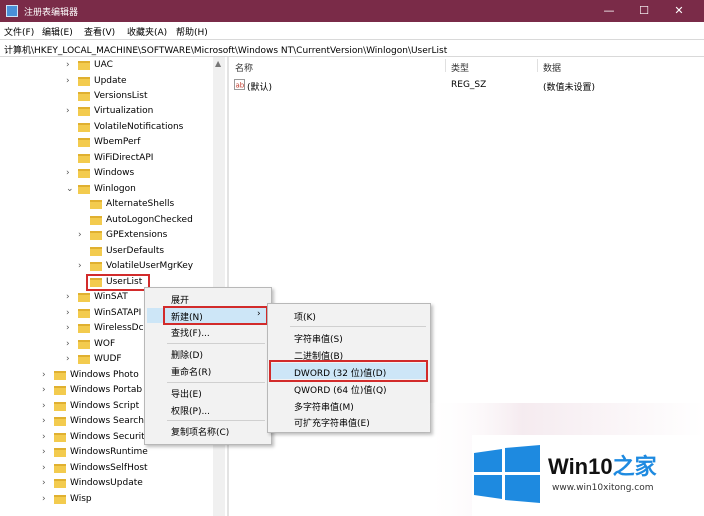 The height and width of the screenshot is (516, 704). I want to click on submenu-item-qword: QWORD (64 位)值(Q), so click(340, 389).